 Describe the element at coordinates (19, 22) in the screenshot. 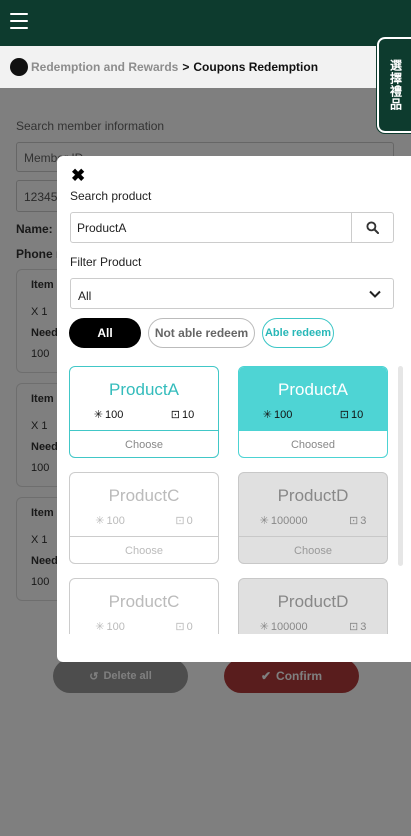

I see `hamburger-icon` at that location.